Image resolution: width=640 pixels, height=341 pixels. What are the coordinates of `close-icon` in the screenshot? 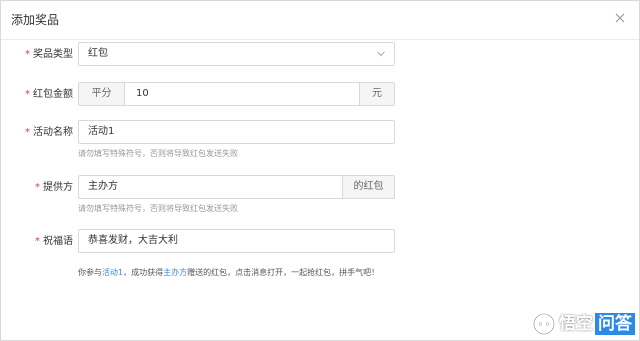 It's located at (620, 18).